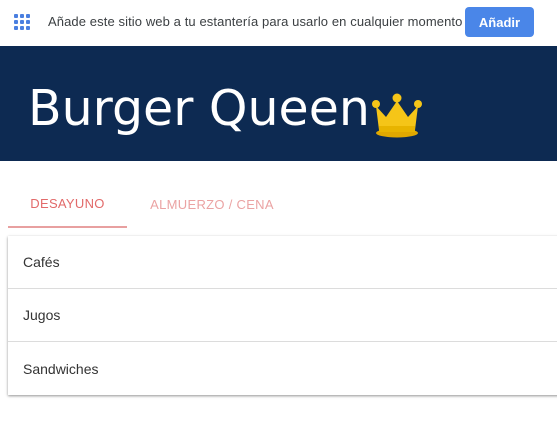 The width and height of the screenshot is (557, 422). I want to click on list-item-sandwiches: Sandwiches, so click(282, 368).